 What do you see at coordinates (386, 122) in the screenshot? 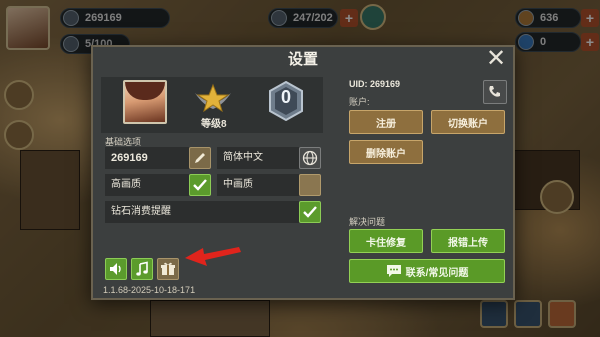
I see `register-button: 注册` at bounding box center [386, 122].